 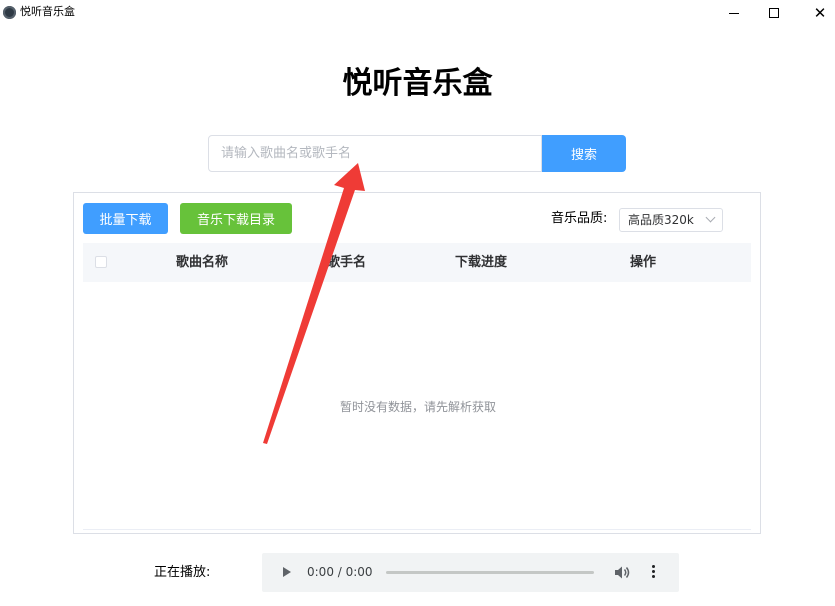 What do you see at coordinates (820, 12) in the screenshot?
I see `close-icon: ✕` at bounding box center [820, 12].